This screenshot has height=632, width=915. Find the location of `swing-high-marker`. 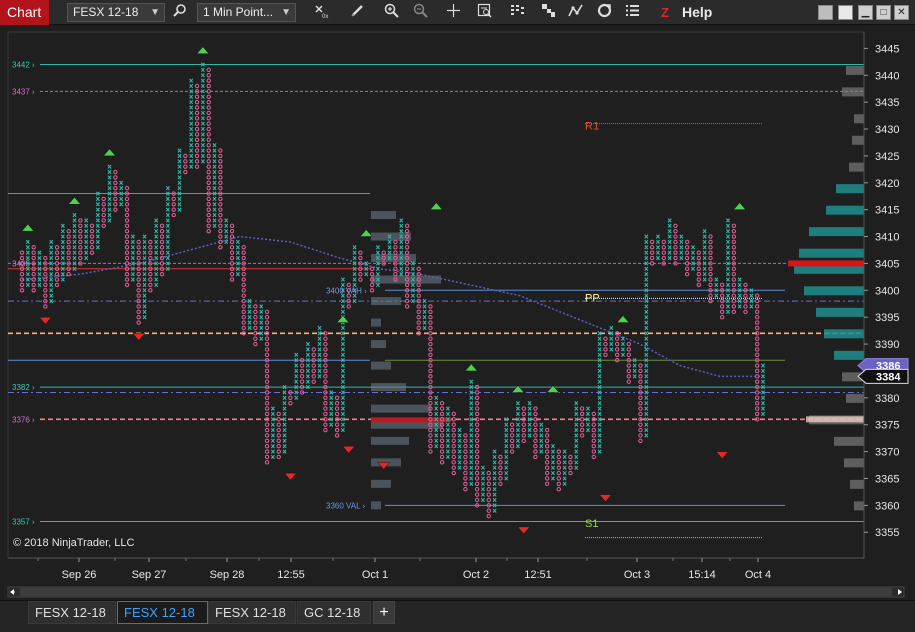

swing-high-marker is located at coordinates (109, 152).